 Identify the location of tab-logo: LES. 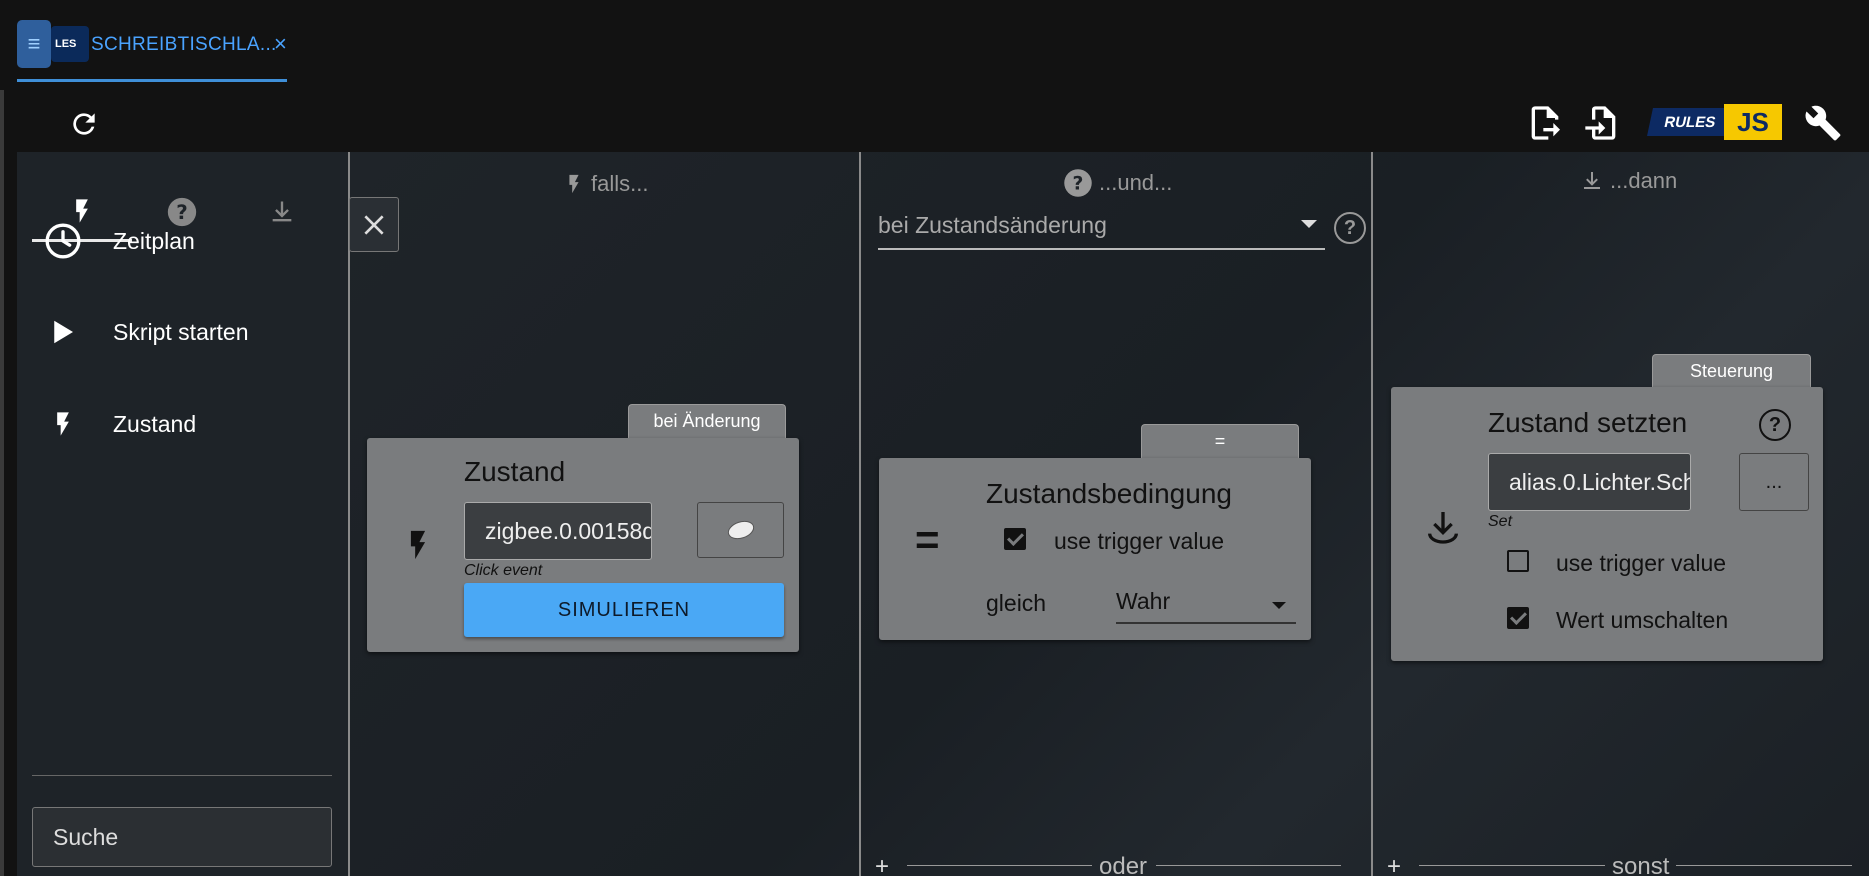
(70, 44).